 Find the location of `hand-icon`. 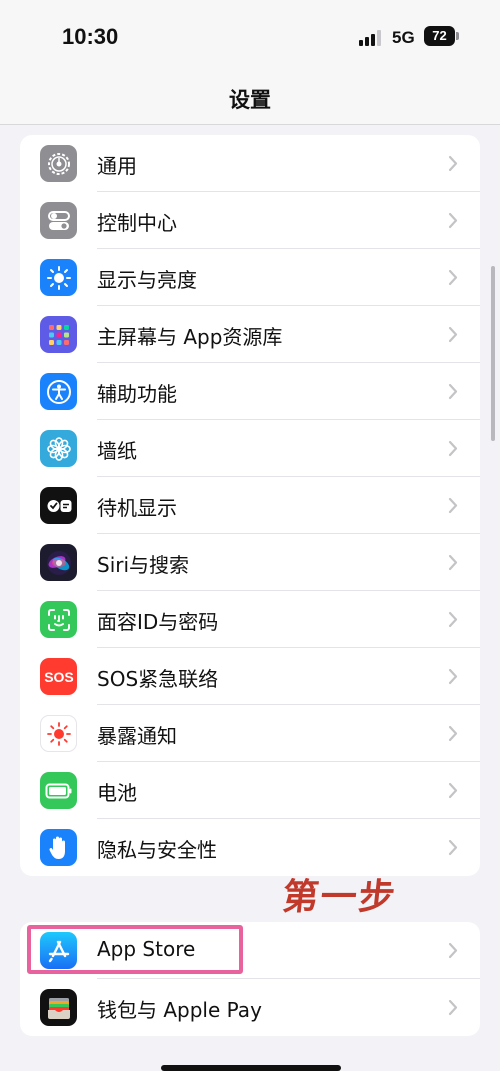

hand-icon is located at coordinates (58, 847).